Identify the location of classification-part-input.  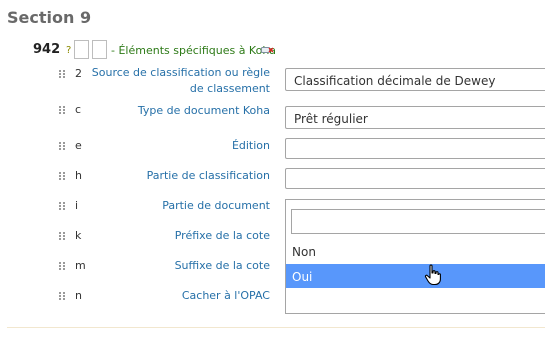
(415, 178).